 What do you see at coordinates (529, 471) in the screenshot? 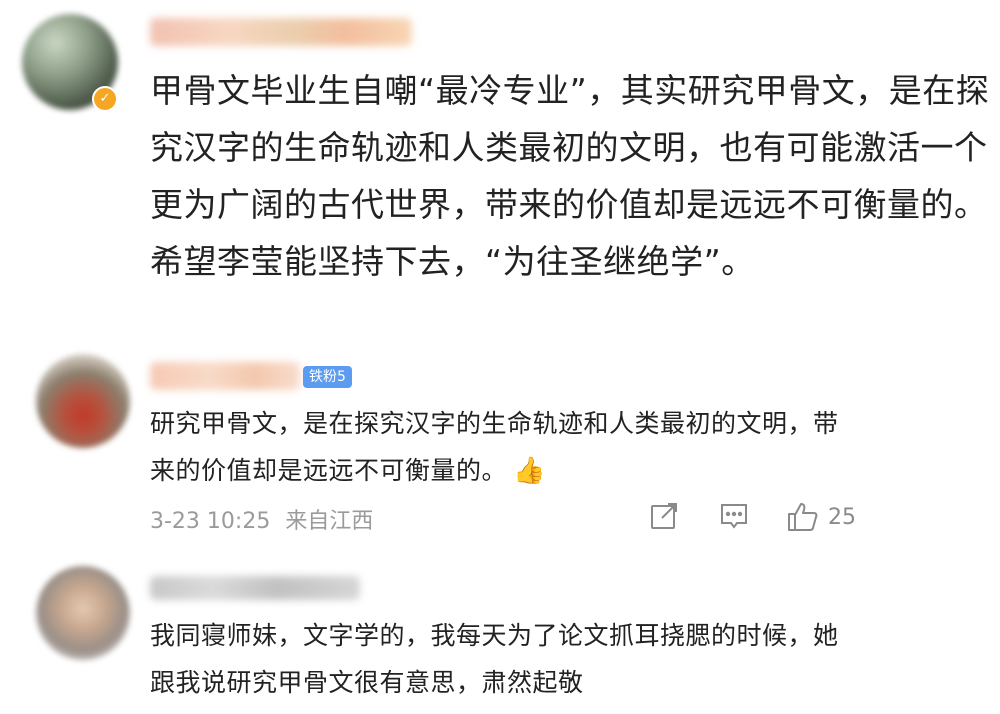
I see `thumbs-up-emoji: 👍` at bounding box center [529, 471].